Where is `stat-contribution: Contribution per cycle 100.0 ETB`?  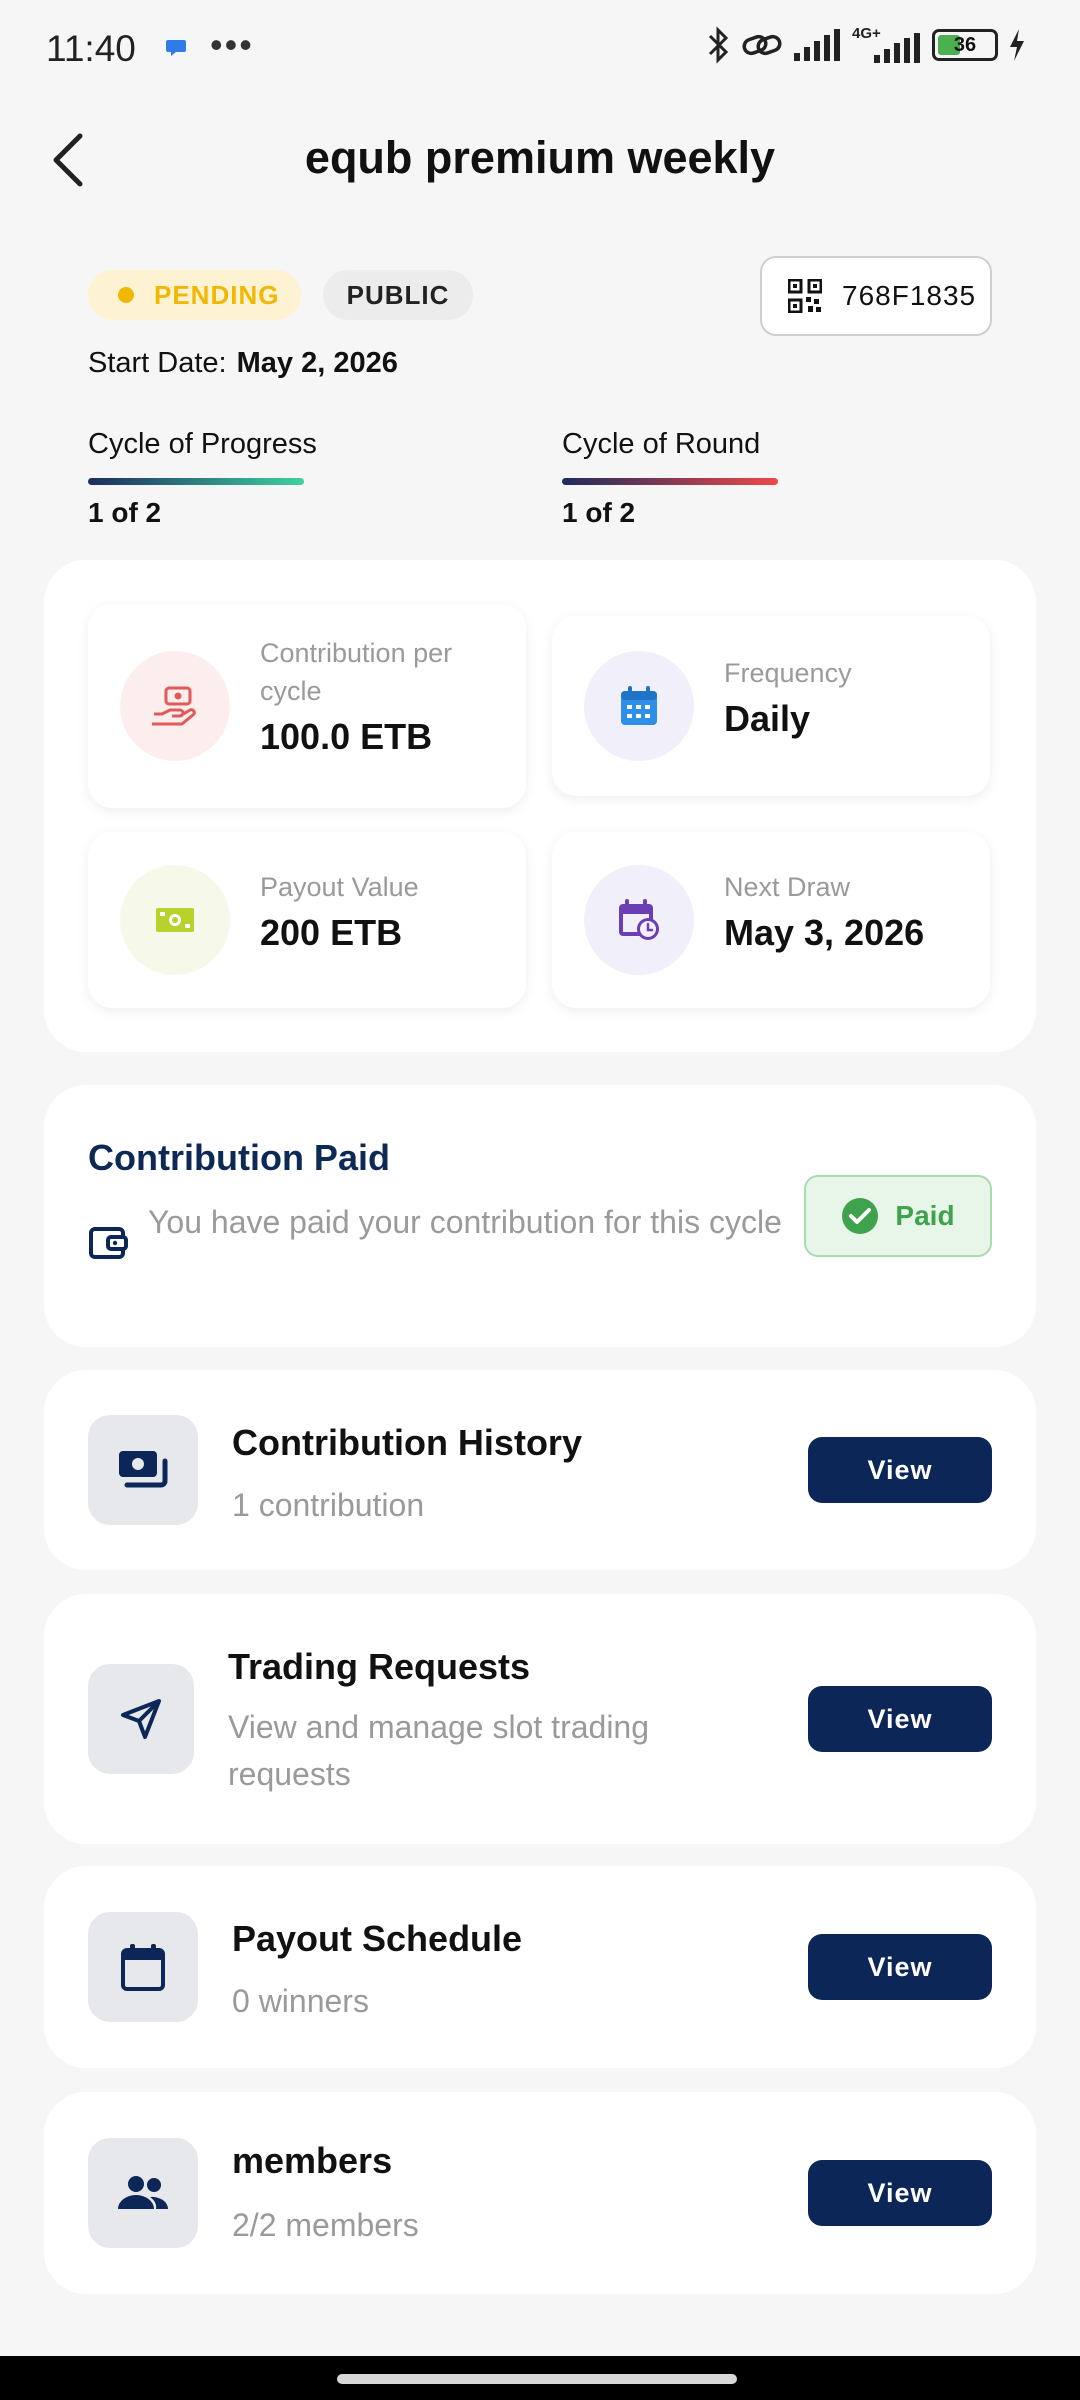
stat-contribution: Contribution per cycle 100.0 ETB is located at coordinates (307, 706).